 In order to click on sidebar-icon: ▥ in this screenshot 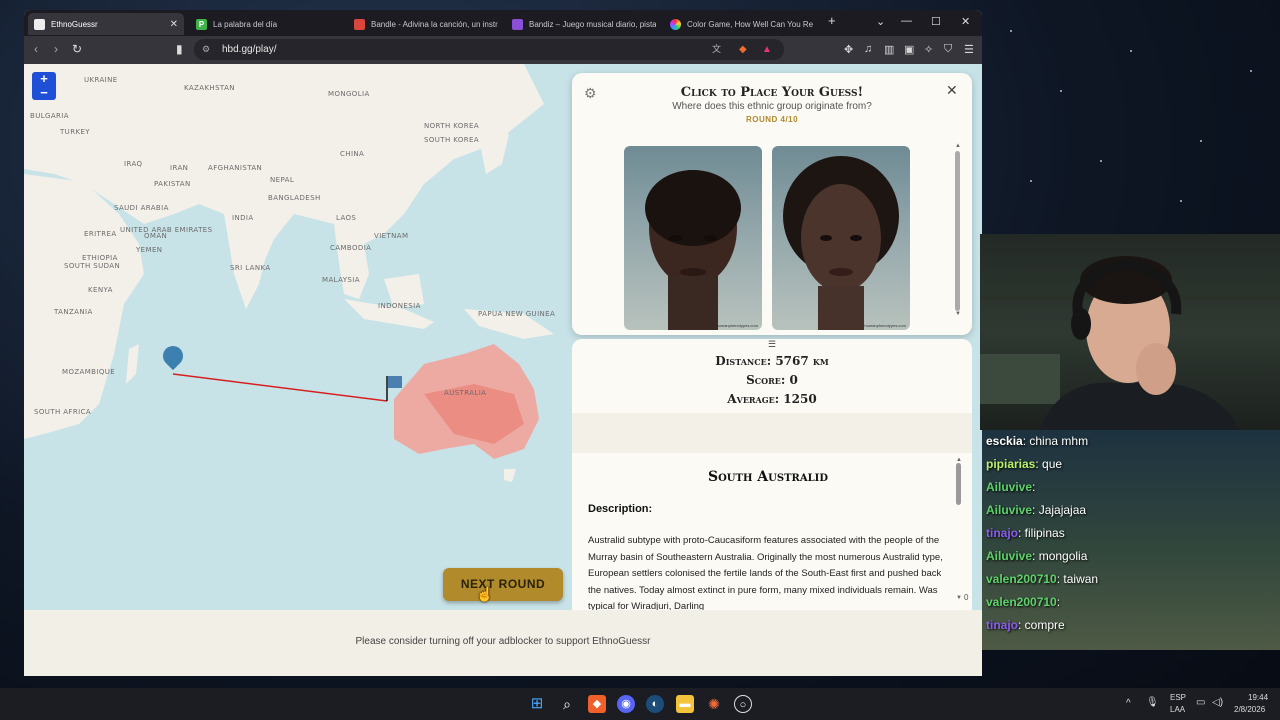, I will do `click(889, 49)`.